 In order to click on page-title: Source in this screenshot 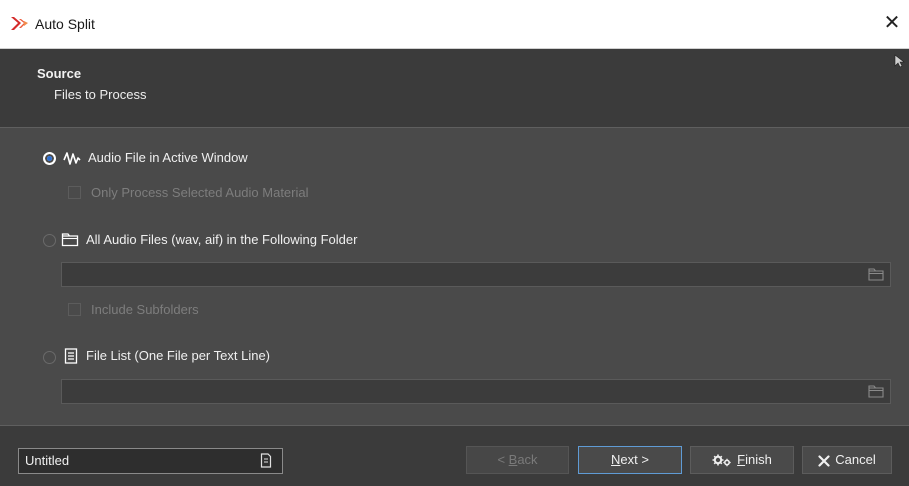, I will do `click(59, 73)`.